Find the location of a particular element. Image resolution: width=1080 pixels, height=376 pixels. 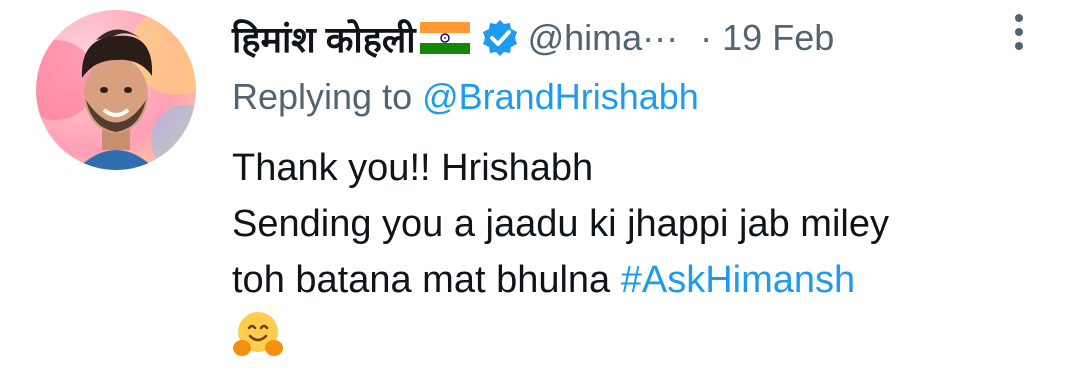

more-options-icon is located at coordinates (1019, 32).